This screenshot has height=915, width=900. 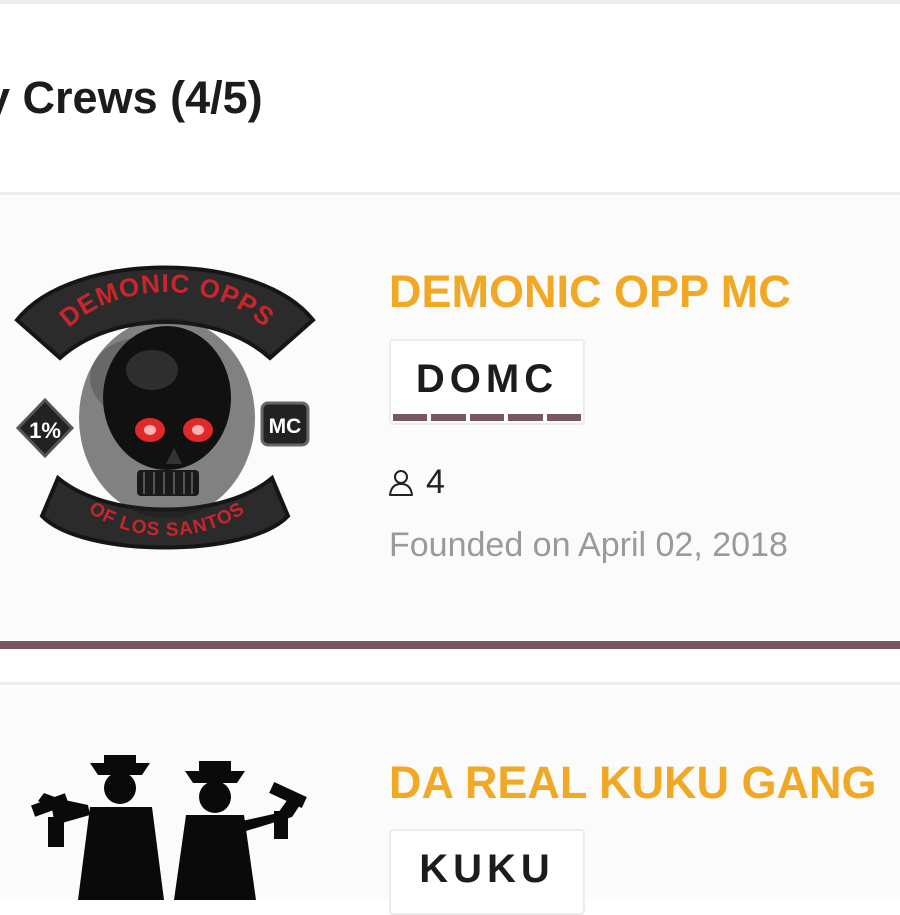 What do you see at coordinates (588, 545) in the screenshot?
I see `founded-date: Founded on April 02, 2018` at bounding box center [588, 545].